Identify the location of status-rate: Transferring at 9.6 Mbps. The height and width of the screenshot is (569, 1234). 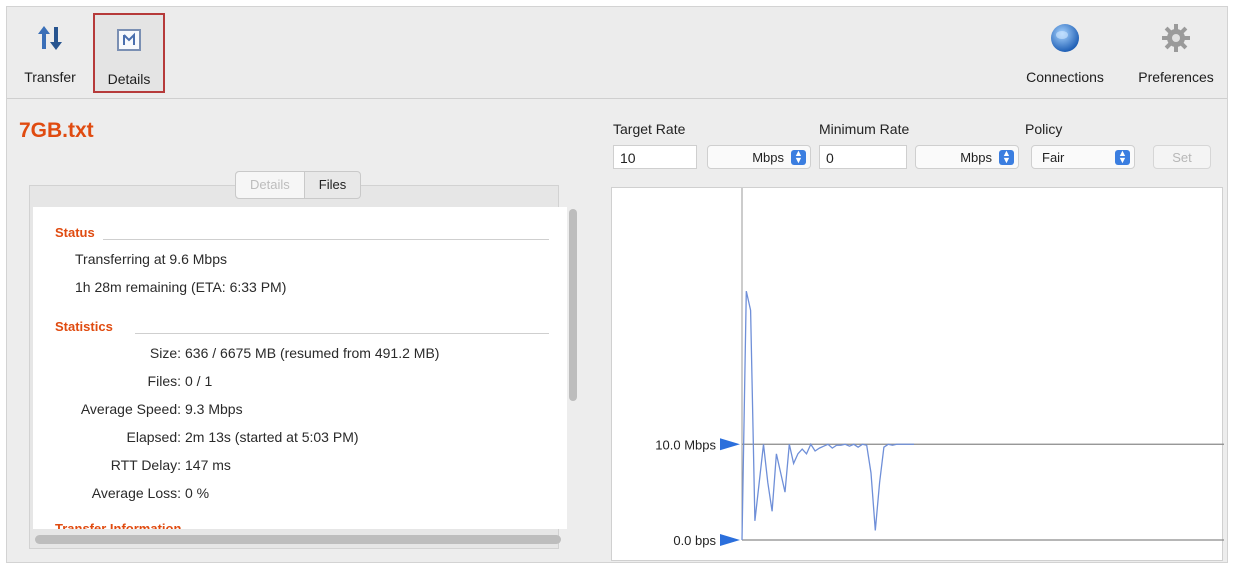
(151, 259).